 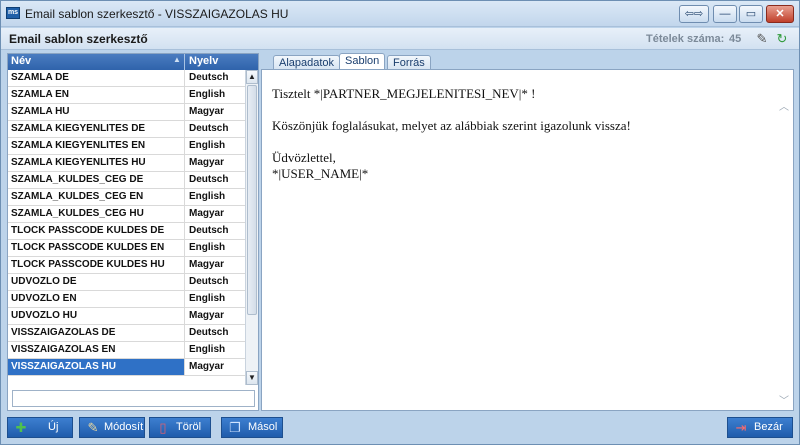 I want to click on editor-scrollbar: ︿ ﹀, so click(x=784, y=240).